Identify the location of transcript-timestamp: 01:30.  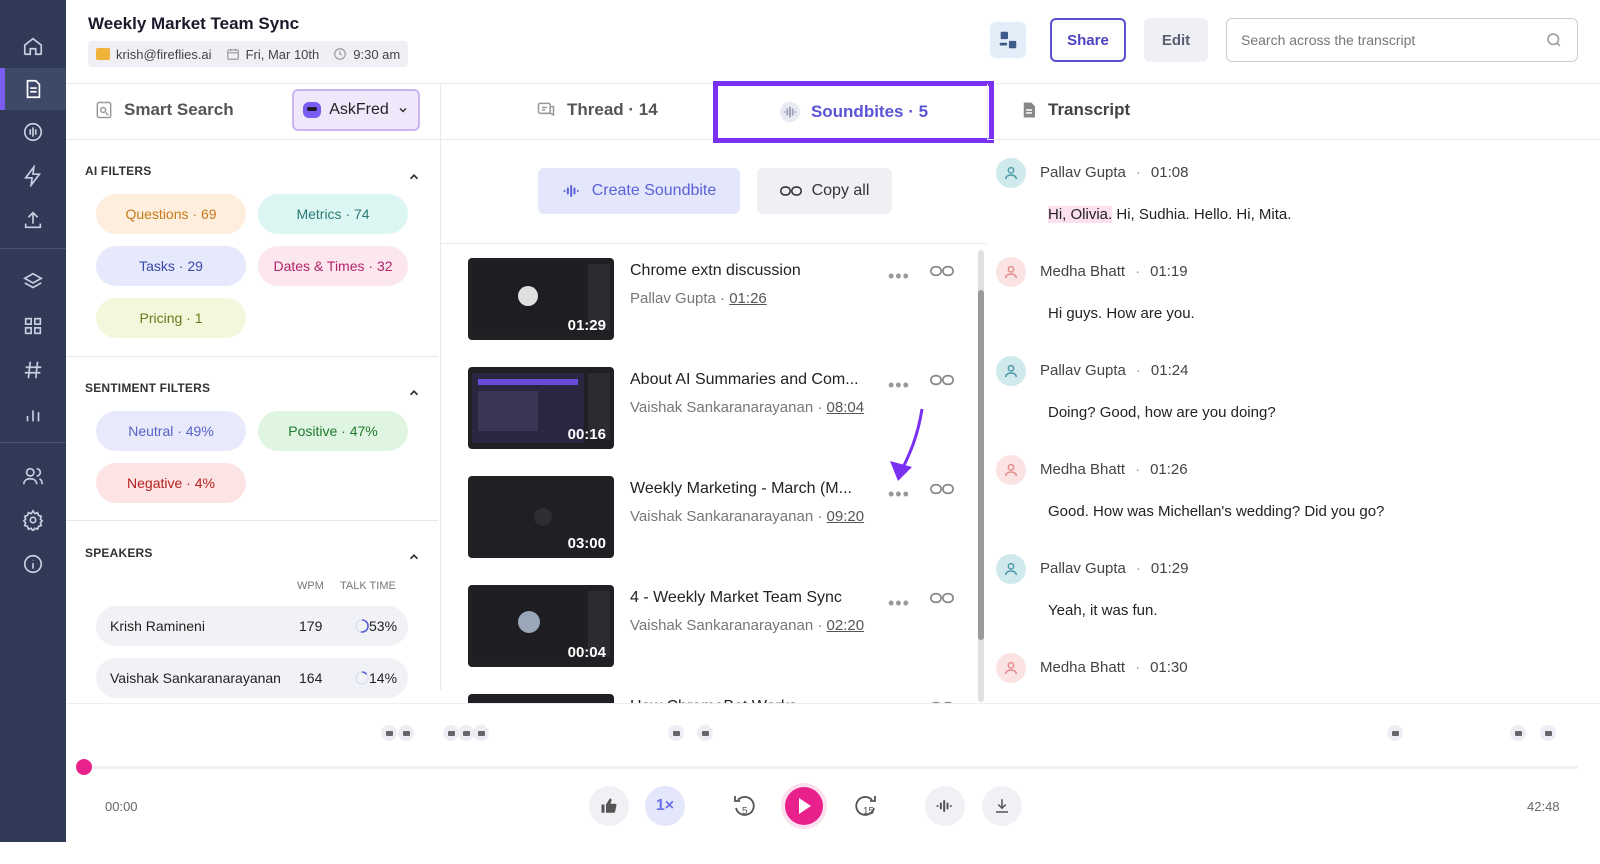
(1169, 667).